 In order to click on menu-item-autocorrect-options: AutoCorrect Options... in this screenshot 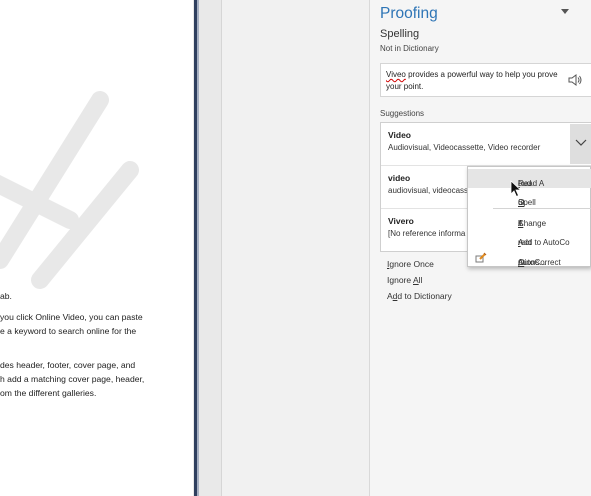, I will do `click(529, 257)`.